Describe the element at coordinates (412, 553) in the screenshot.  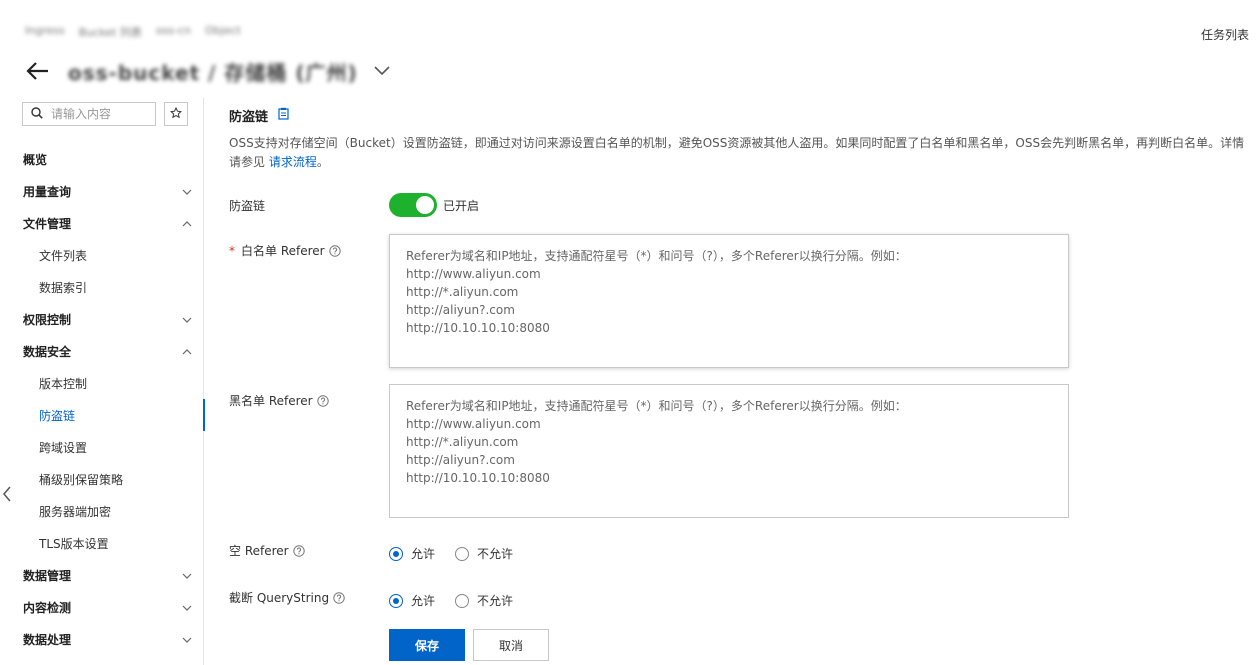
I see `empty-referer-allow-radio: 允许` at that location.